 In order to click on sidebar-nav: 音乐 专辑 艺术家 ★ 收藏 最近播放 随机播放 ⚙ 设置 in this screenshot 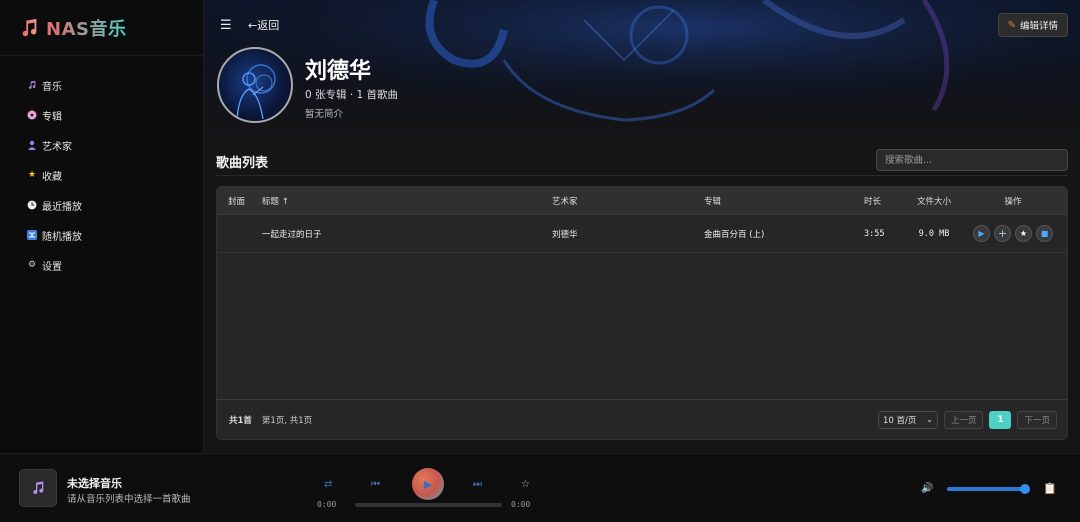, I will do `click(101, 175)`.